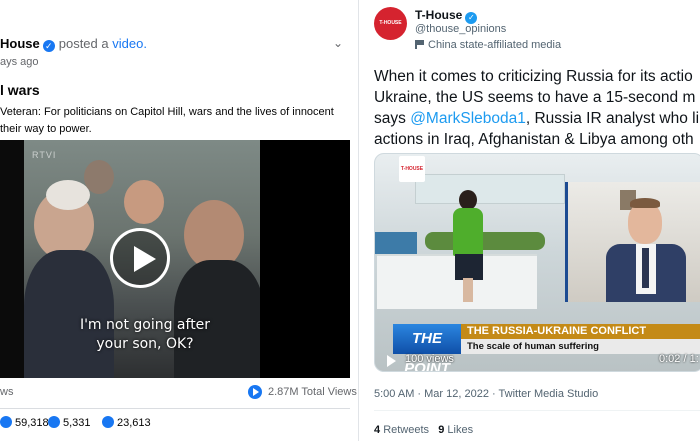  What do you see at coordinates (83, 43) in the screenshot?
I see `posted-text: posted a` at bounding box center [83, 43].